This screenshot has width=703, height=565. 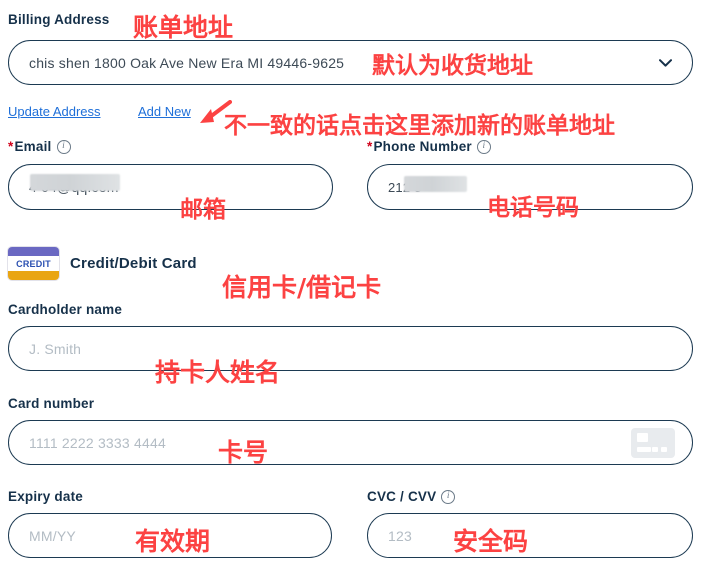 I want to click on credit-debit-card-title: Credit/Debit Card, so click(x=133, y=263).